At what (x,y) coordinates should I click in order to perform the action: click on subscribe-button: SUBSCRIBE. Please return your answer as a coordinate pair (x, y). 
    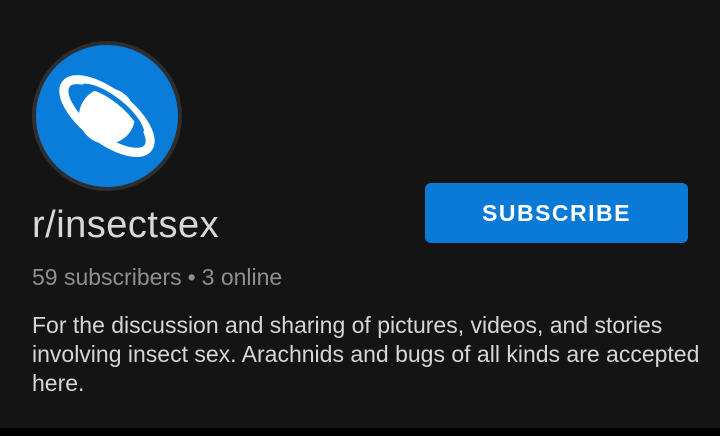
    Looking at the image, I should click on (556, 213).